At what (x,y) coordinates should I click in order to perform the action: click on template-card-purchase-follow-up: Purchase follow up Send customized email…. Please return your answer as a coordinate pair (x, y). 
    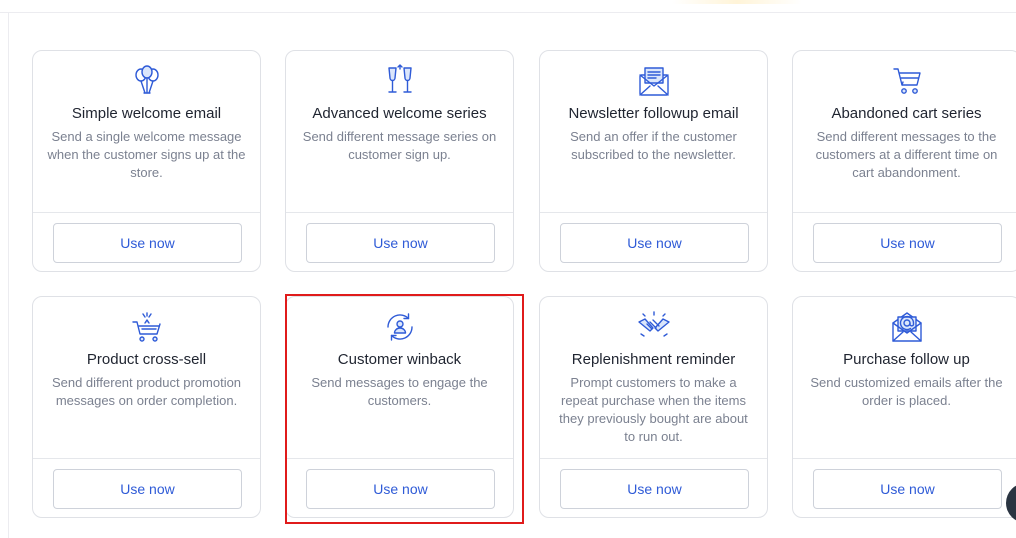
    Looking at the image, I should click on (904, 407).